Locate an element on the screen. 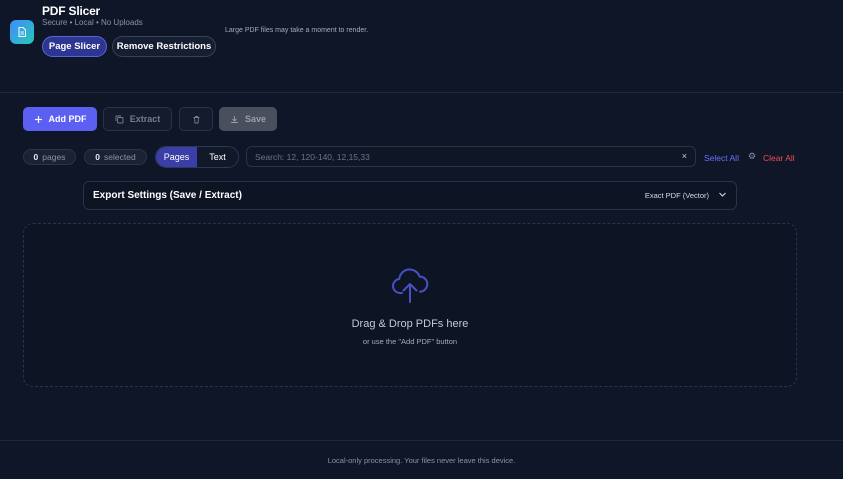  search-mode-toggle: Pages Text is located at coordinates (197, 157).